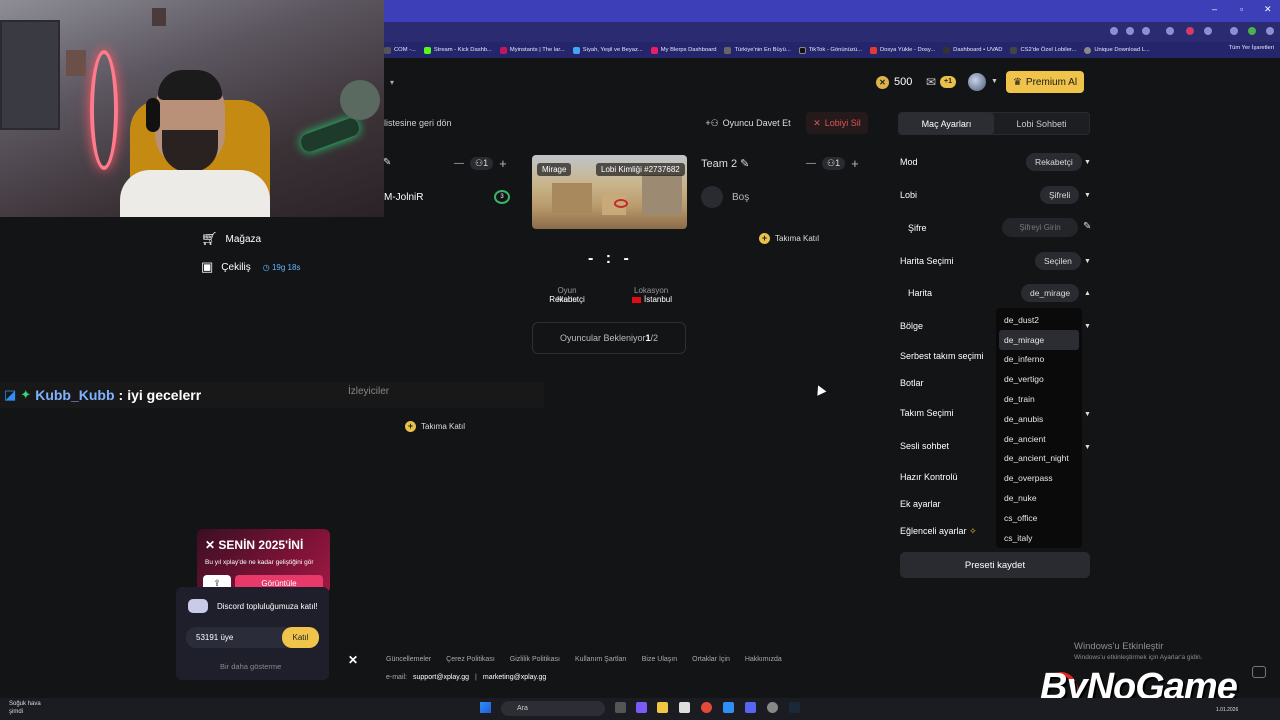  I want to click on all-bookmarks-link: Tüm Yer İşaretleri, so click(1251, 48).